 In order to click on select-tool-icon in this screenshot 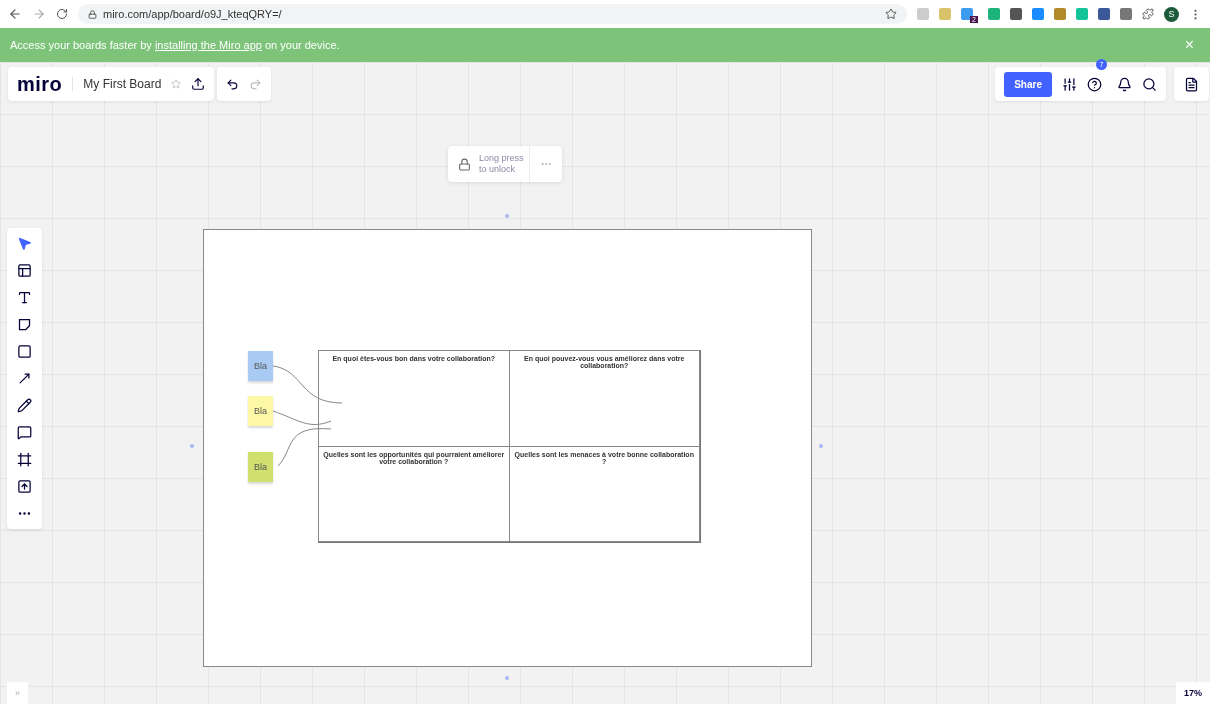, I will do `click(24, 243)`.